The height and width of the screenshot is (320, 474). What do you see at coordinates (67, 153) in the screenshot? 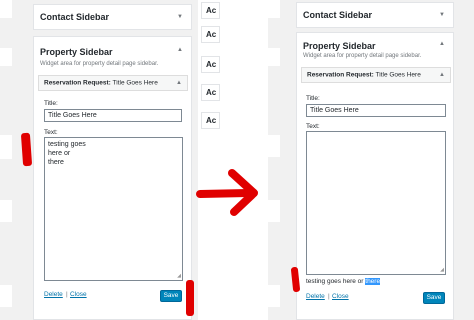
I see `textarea-content: testing goes here or there` at bounding box center [67, 153].